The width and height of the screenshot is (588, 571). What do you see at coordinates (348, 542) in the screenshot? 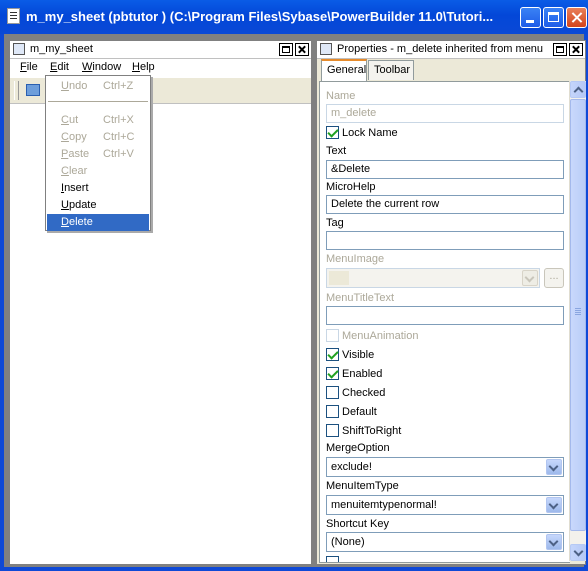
I see `shortcutkey-value: (None)` at bounding box center [348, 542].